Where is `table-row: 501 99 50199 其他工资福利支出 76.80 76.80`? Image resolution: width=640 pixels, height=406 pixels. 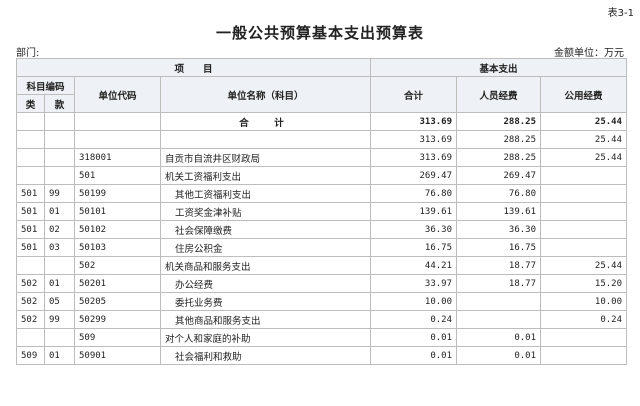 table-row: 501 99 50199 其他工资福利支出 76.80 76.80 is located at coordinates (322, 193).